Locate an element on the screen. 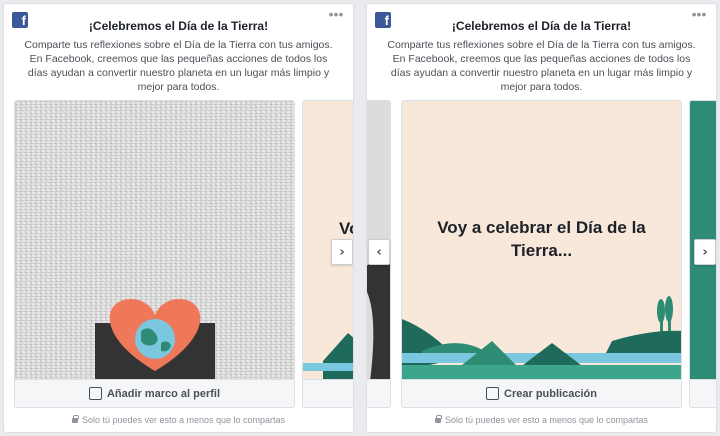 The height and width of the screenshot is (436, 720). chevron-left-icon: ‹ is located at coordinates (379, 252).